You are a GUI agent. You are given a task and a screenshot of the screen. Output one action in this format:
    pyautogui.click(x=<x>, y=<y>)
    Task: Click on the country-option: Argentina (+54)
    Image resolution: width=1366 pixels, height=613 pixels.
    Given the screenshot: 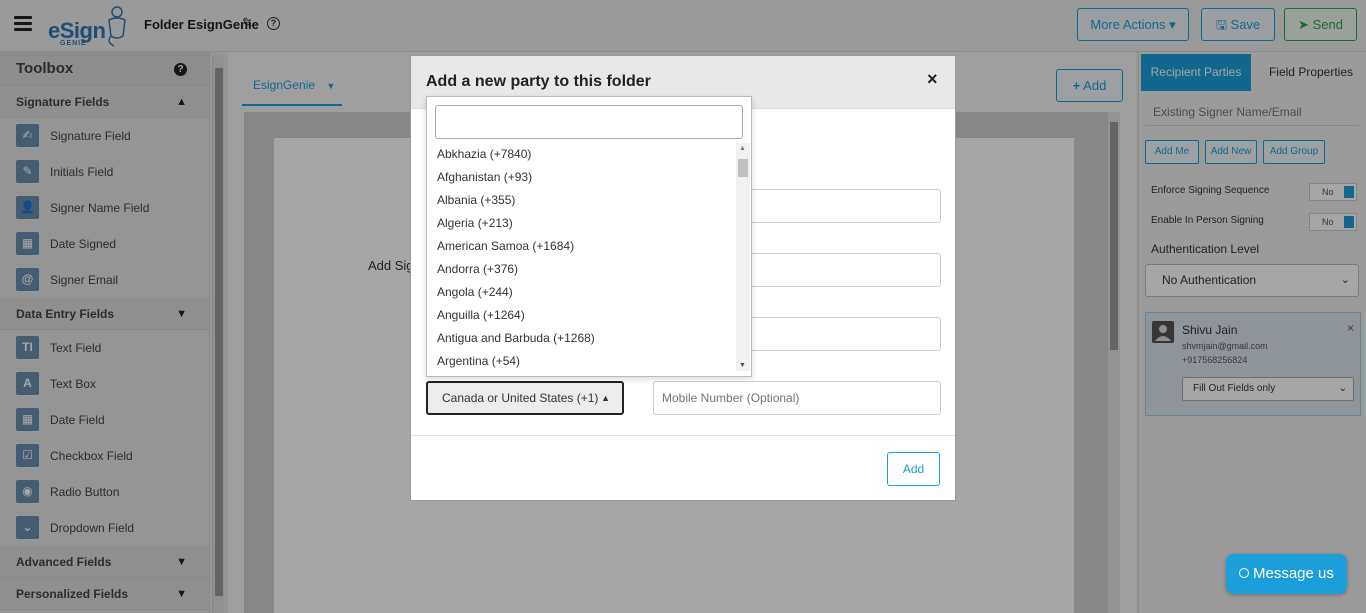 What is the action you would take?
    pyautogui.click(x=581, y=361)
    